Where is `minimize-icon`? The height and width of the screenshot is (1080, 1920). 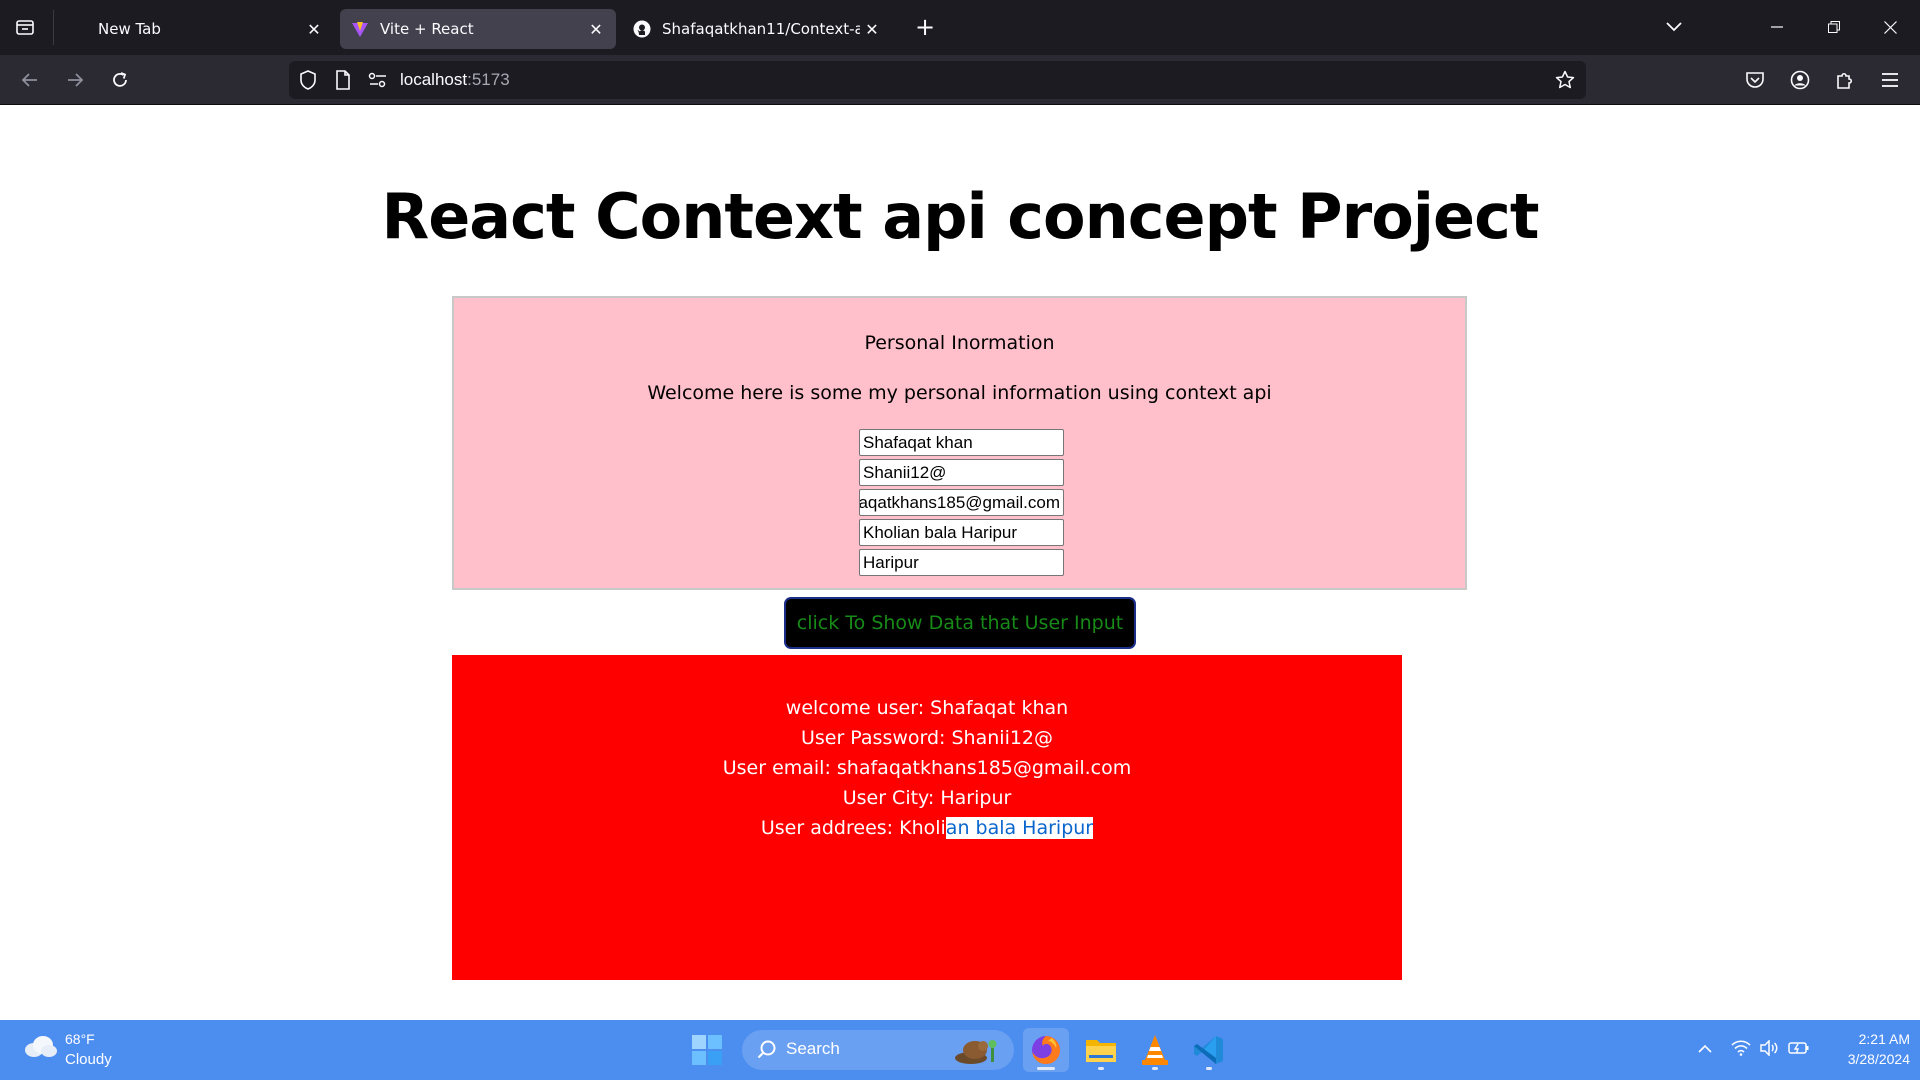 minimize-icon is located at coordinates (1777, 27).